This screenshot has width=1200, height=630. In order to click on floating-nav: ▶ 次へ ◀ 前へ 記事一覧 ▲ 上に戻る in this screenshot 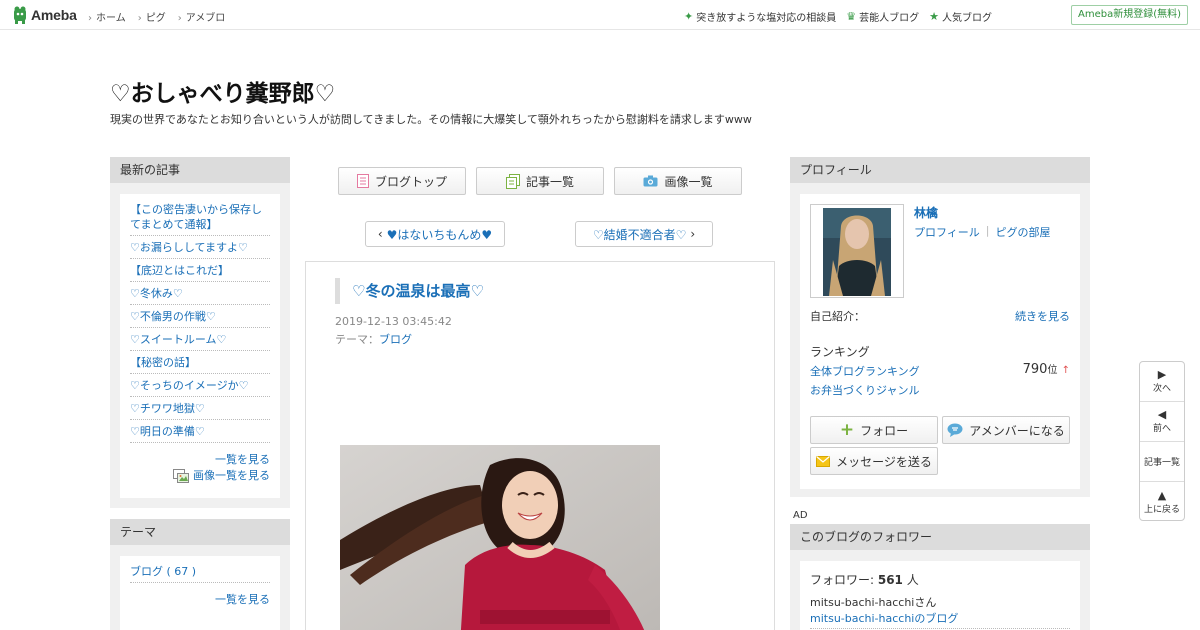, I will do `click(1162, 441)`.